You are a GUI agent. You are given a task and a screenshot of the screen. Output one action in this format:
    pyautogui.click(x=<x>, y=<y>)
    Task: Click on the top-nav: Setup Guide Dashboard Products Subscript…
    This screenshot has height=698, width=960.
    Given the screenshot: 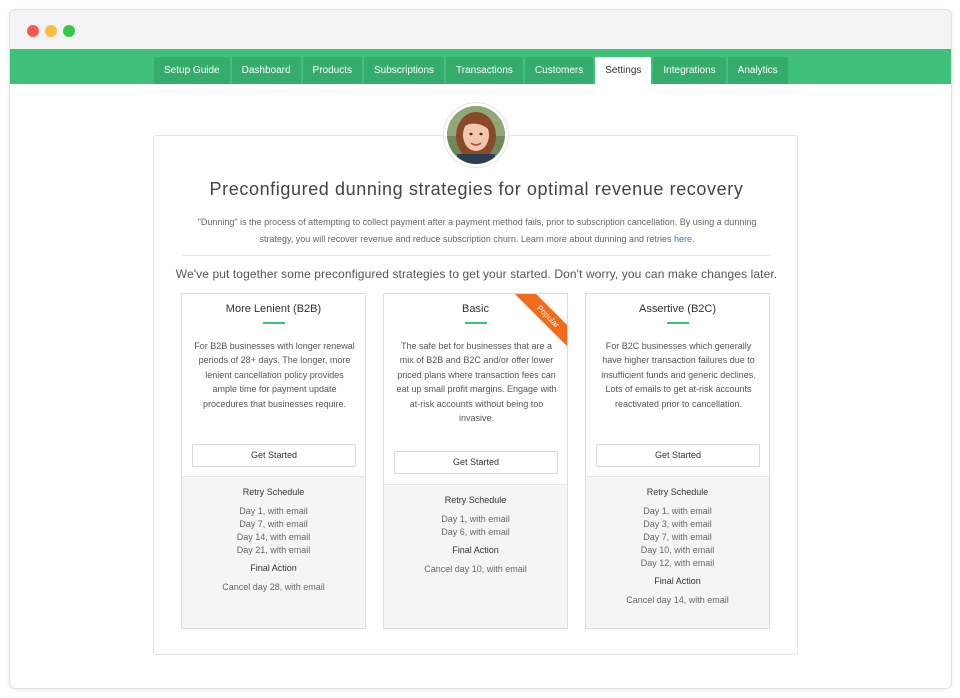 What is the action you would take?
    pyautogui.click(x=480, y=66)
    